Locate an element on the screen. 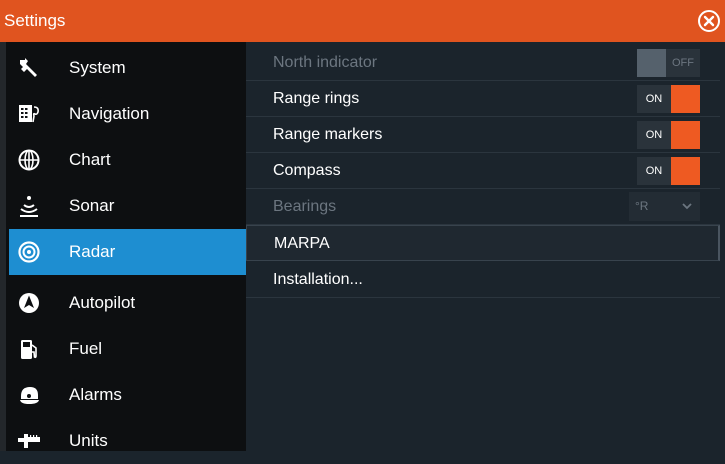 This screenshot has width=725, height=464. sidebar-item-units: Units is located at coordinates (127, 441).